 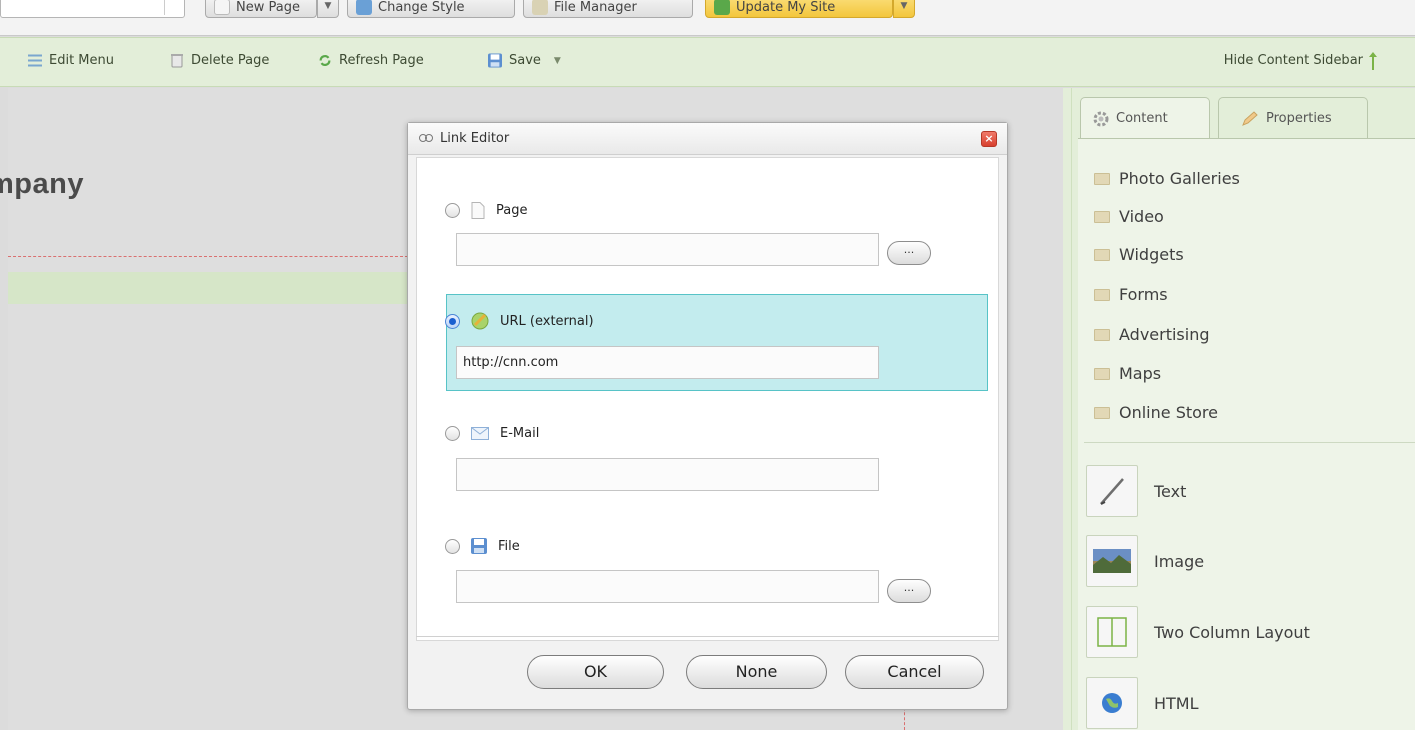 I want to click on update-site-button: Update My Site, so click(x=799, y=9).